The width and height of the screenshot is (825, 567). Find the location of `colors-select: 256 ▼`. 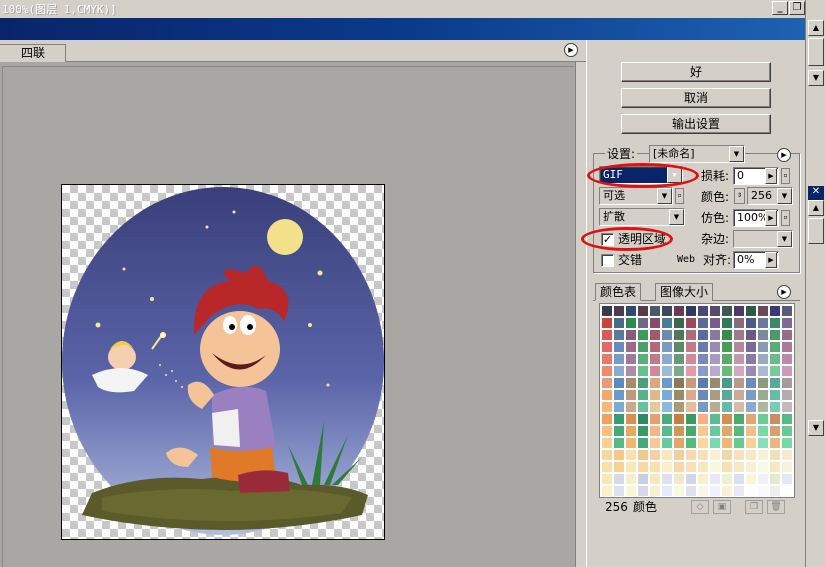

colors-select: 256 ▼ is located at coordinates (770, 196).